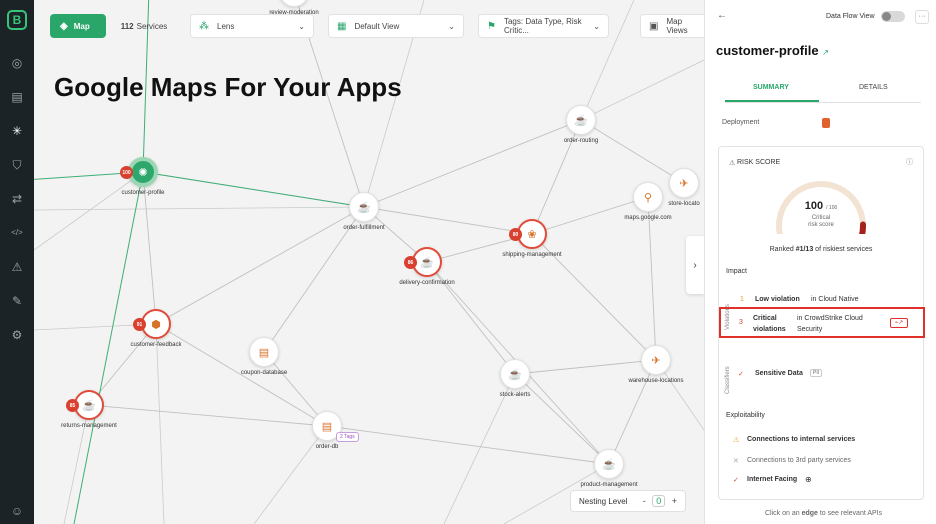 The image size is (936, 524). Describe the element at coordinates (677, 26) in the screenshot. I see `map-views-label: Map Views` at that location.